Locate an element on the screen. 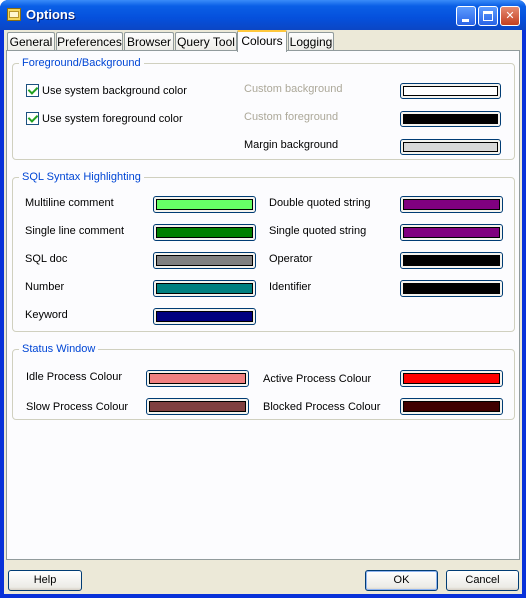 This screenshot has height=598, width=526. identifier-swatch is located at coordinates (451, 288).